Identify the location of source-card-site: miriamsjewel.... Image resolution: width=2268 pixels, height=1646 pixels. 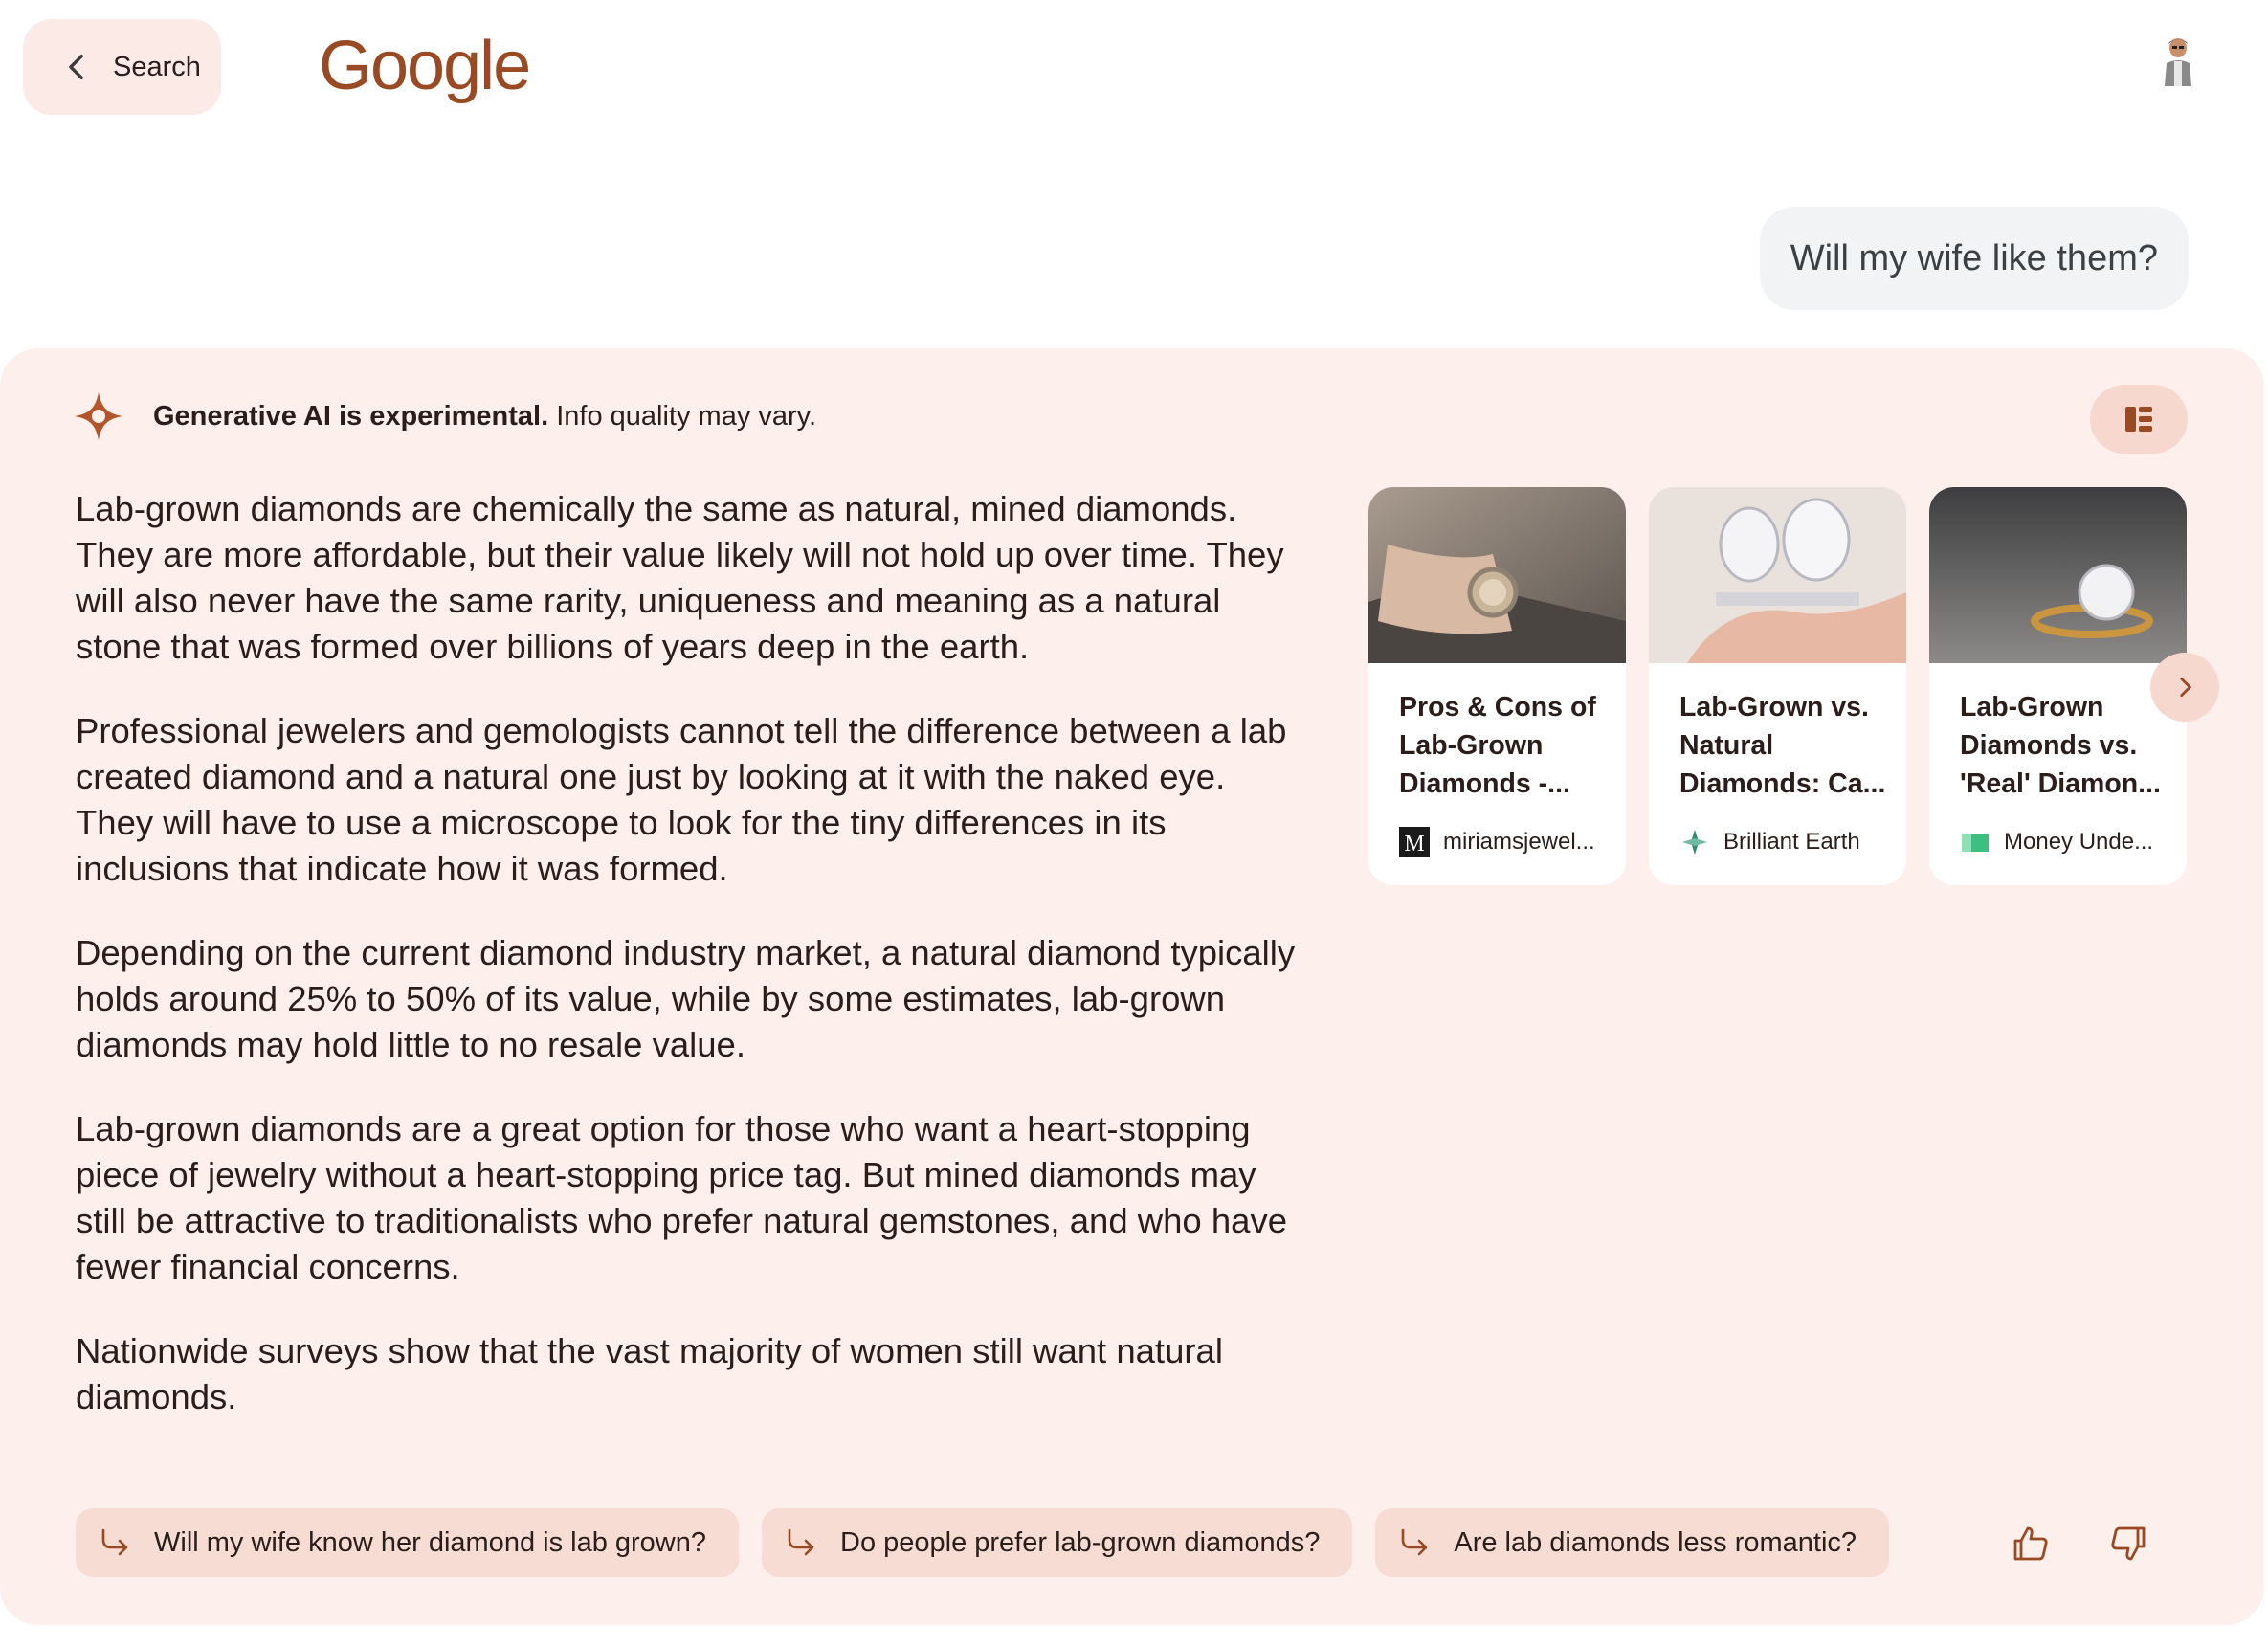
(1519, 842).